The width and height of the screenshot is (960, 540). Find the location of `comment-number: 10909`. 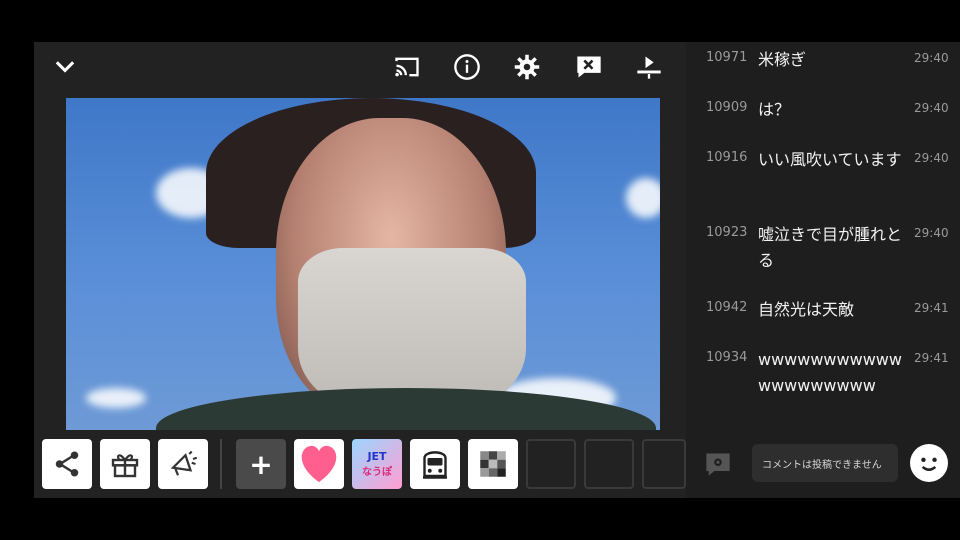

comment-number: 10909 is located at coordinates (727, 107).